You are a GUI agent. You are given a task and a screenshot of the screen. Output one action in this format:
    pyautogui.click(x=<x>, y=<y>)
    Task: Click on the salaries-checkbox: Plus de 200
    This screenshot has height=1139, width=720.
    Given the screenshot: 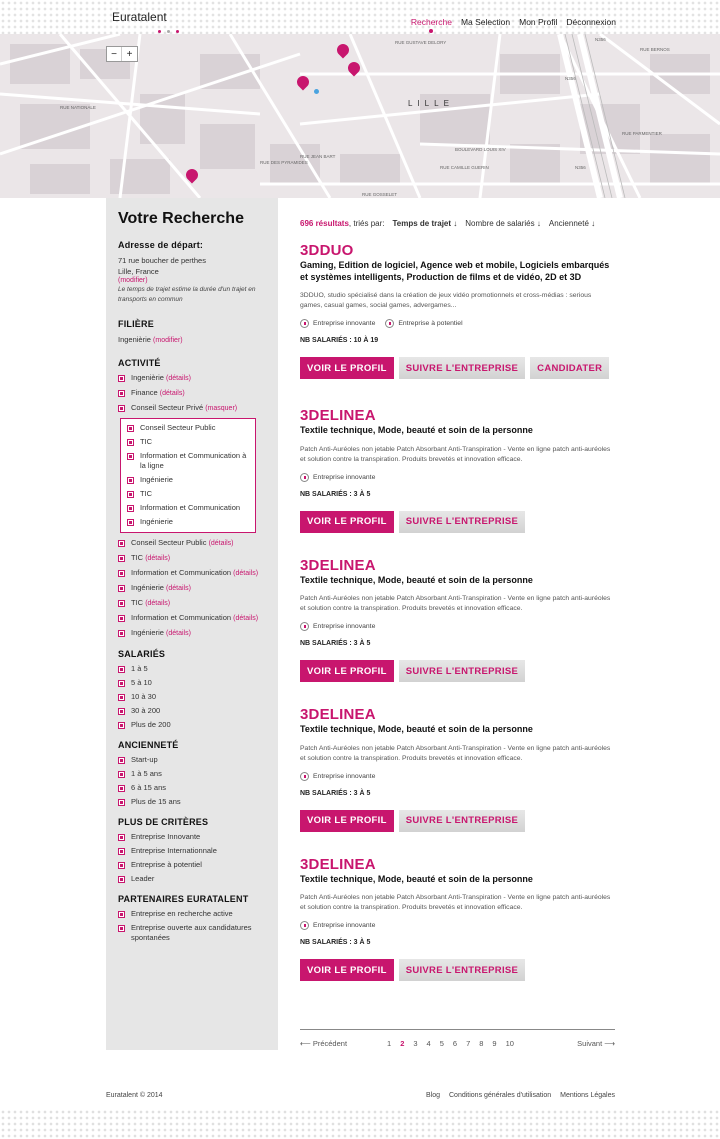 What is the action you would take?
    pyautogui.click(x=192, y=725)
    